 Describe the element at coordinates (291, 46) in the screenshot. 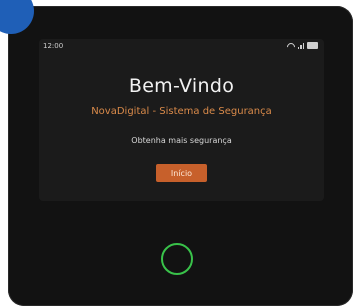

I see `wifi-icon` at that location.